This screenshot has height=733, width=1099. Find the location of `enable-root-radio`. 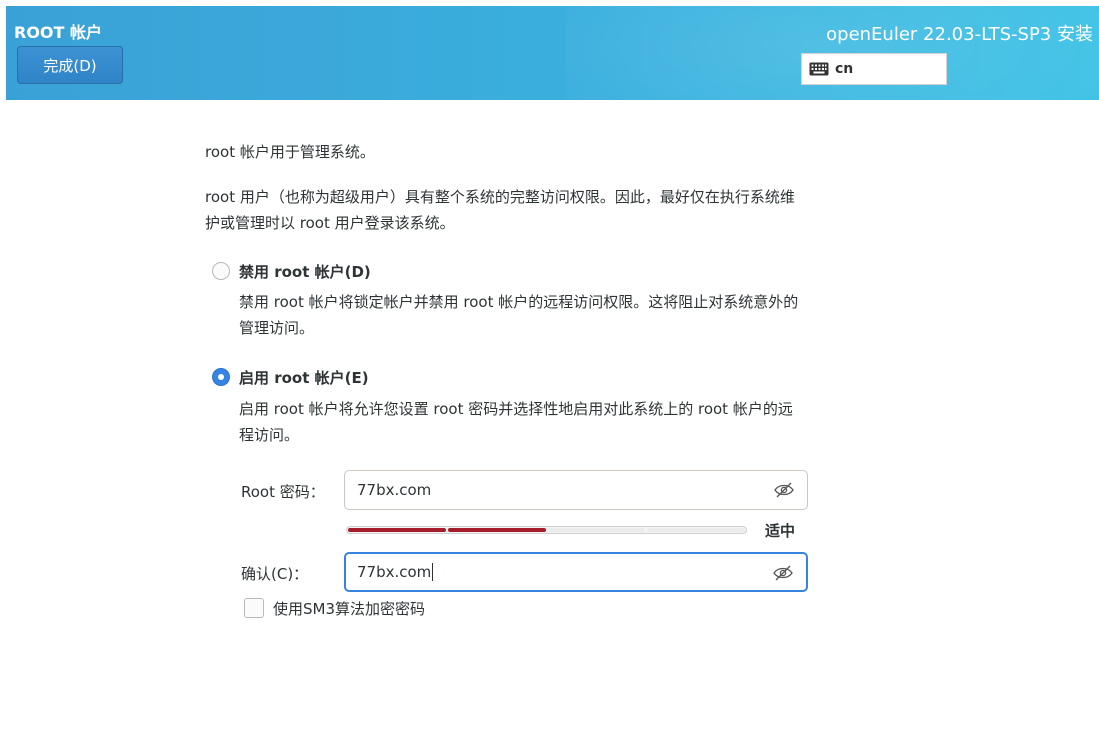

enable-root-radio is located at coordinates (221, 377).